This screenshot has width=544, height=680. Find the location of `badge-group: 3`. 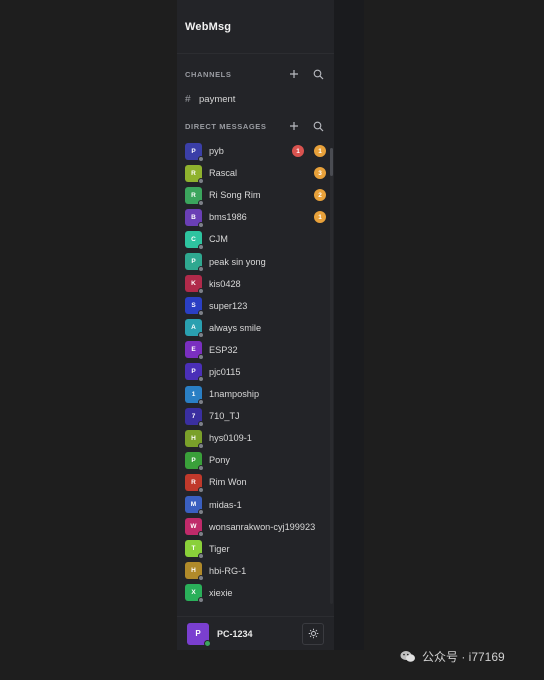

badge-group: 3 is located at coordinates (315, 173).